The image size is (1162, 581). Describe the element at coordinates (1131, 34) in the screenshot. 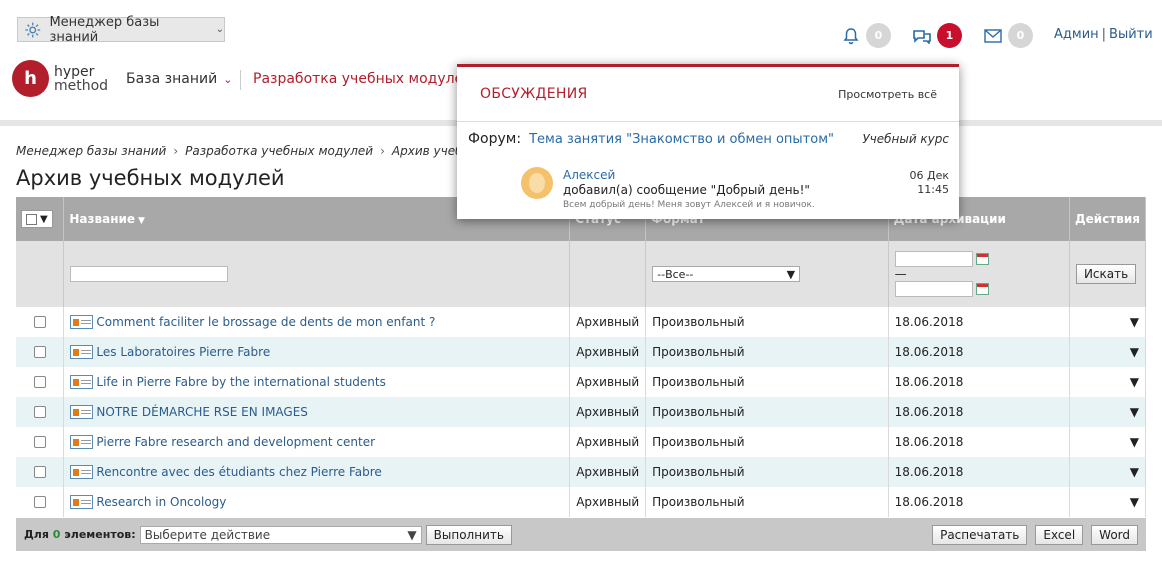

I see `logout-link: Выйти` at that location.